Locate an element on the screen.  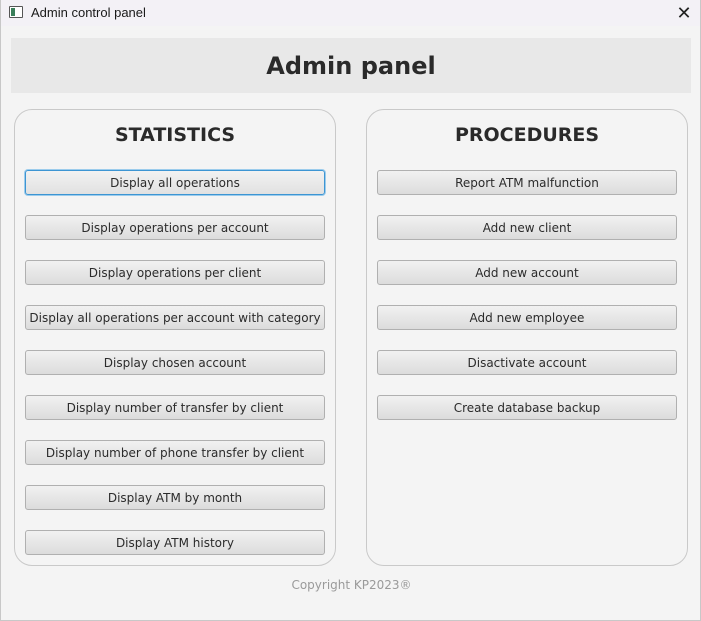
display-atm-by-month-button: Display ATM by month is located at coordinates (175, 497).